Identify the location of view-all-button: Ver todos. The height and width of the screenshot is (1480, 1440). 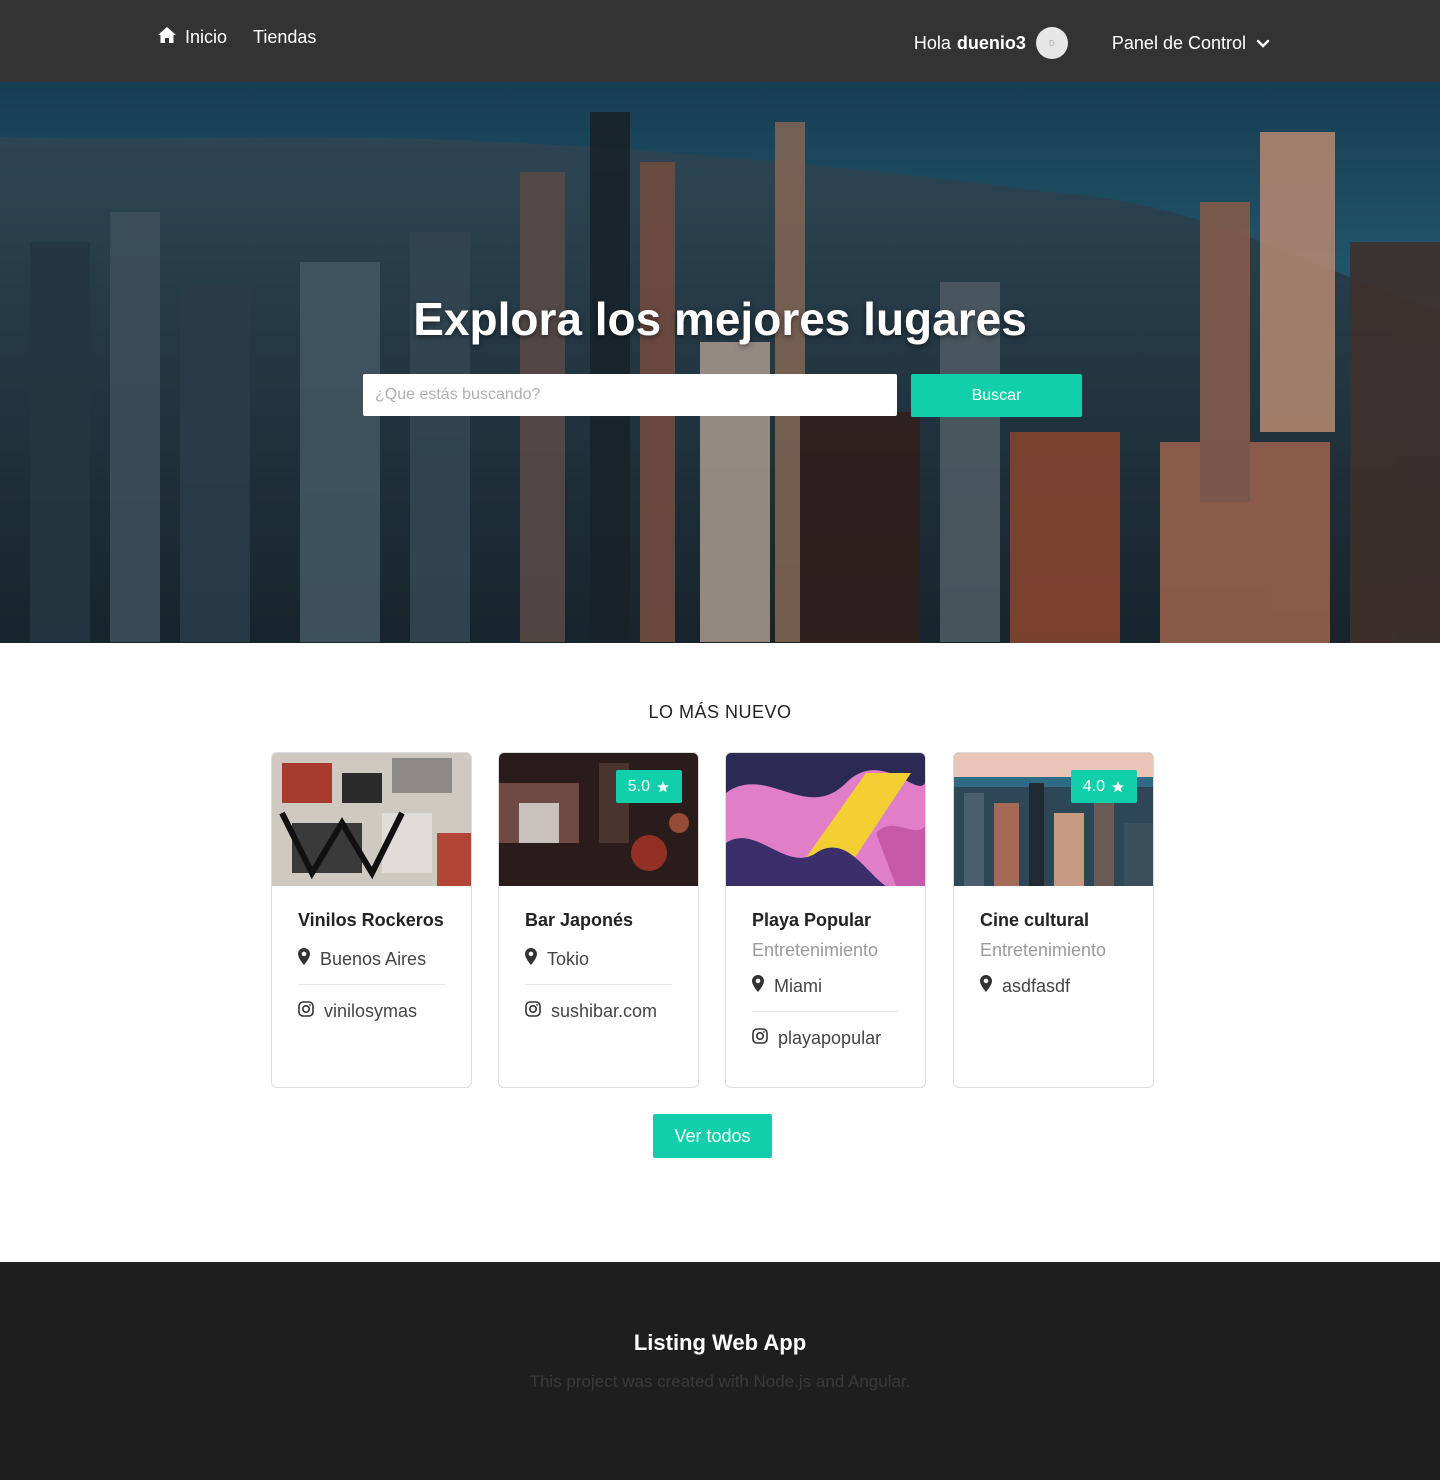
(712, 1136).